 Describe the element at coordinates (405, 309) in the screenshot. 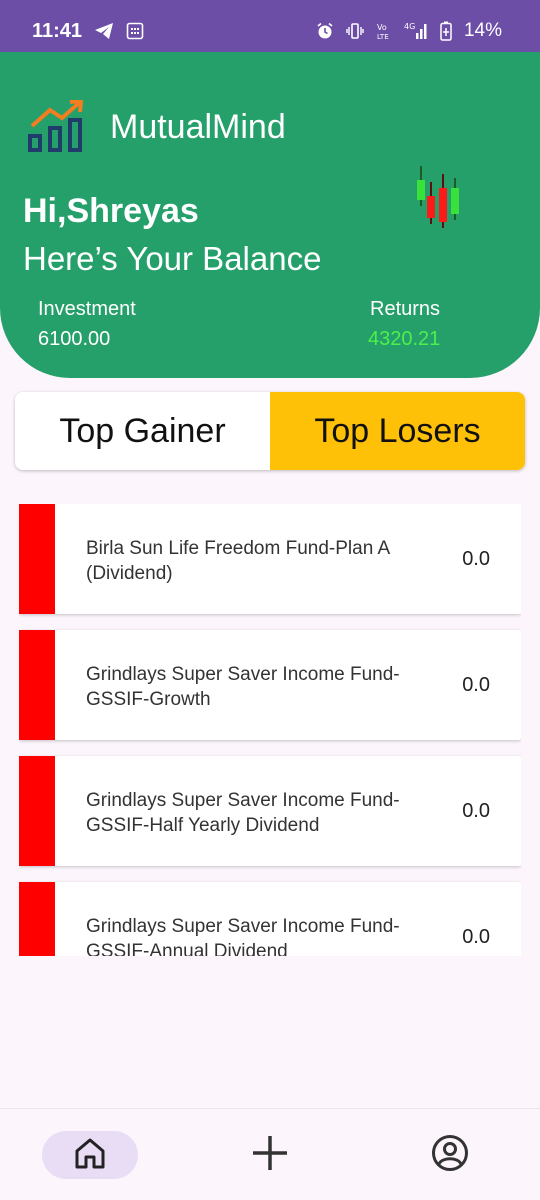

I see `returns-label: Returns` at that location.